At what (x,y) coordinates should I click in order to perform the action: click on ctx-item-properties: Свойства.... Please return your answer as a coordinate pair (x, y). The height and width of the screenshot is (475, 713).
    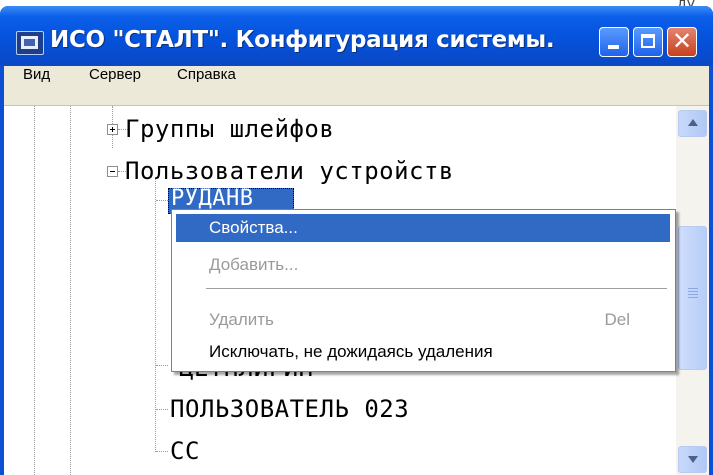
    Looking at the image, I should click on (423, 228).